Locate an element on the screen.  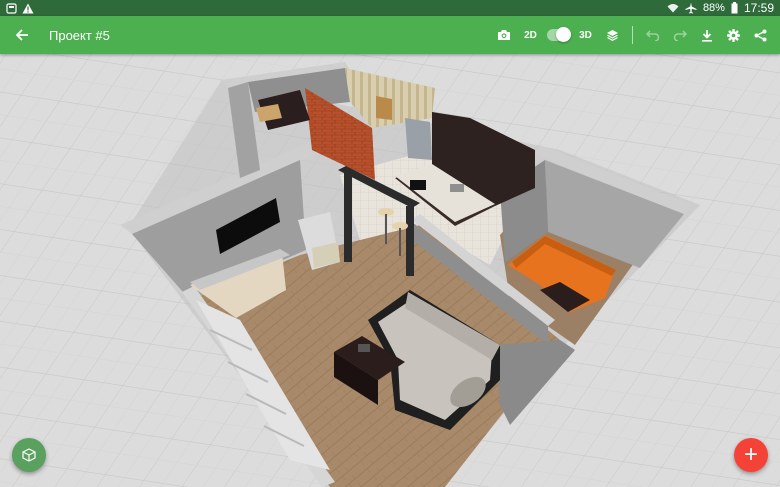
camera-icon is located at coordinates (503, 35).